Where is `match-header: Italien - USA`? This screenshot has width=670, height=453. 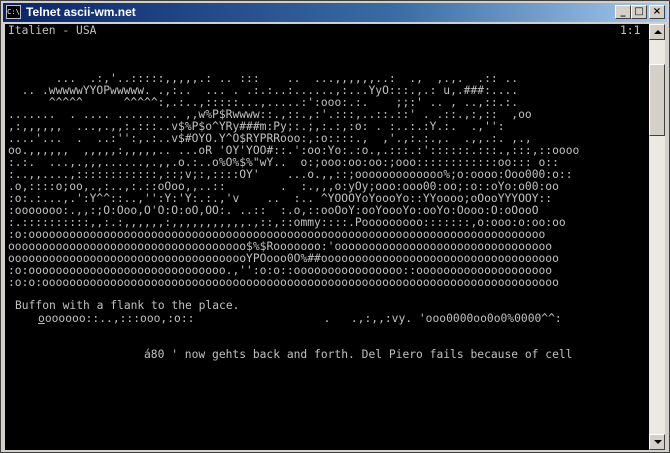
match-header: Italien - USA is located at coordinates (52, 30).